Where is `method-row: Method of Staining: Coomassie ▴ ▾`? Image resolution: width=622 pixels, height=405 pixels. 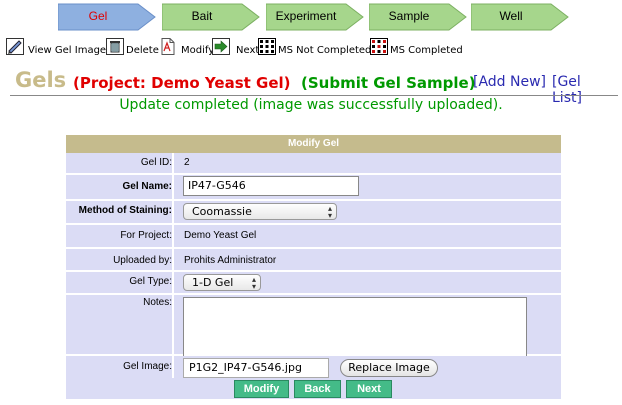 method-row: Method of Staining: Coomassie ▴ ▾ is located at coordinates (313, 212).